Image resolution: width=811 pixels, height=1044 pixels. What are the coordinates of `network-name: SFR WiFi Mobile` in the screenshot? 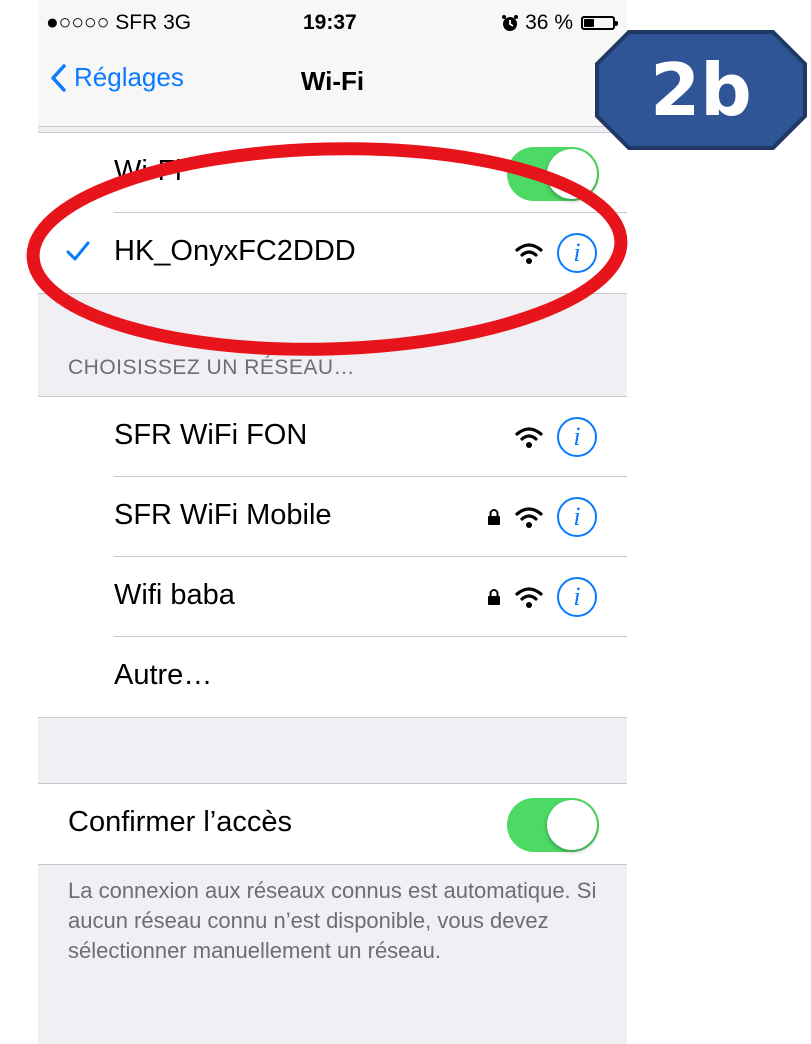 It's located at (223, 515).